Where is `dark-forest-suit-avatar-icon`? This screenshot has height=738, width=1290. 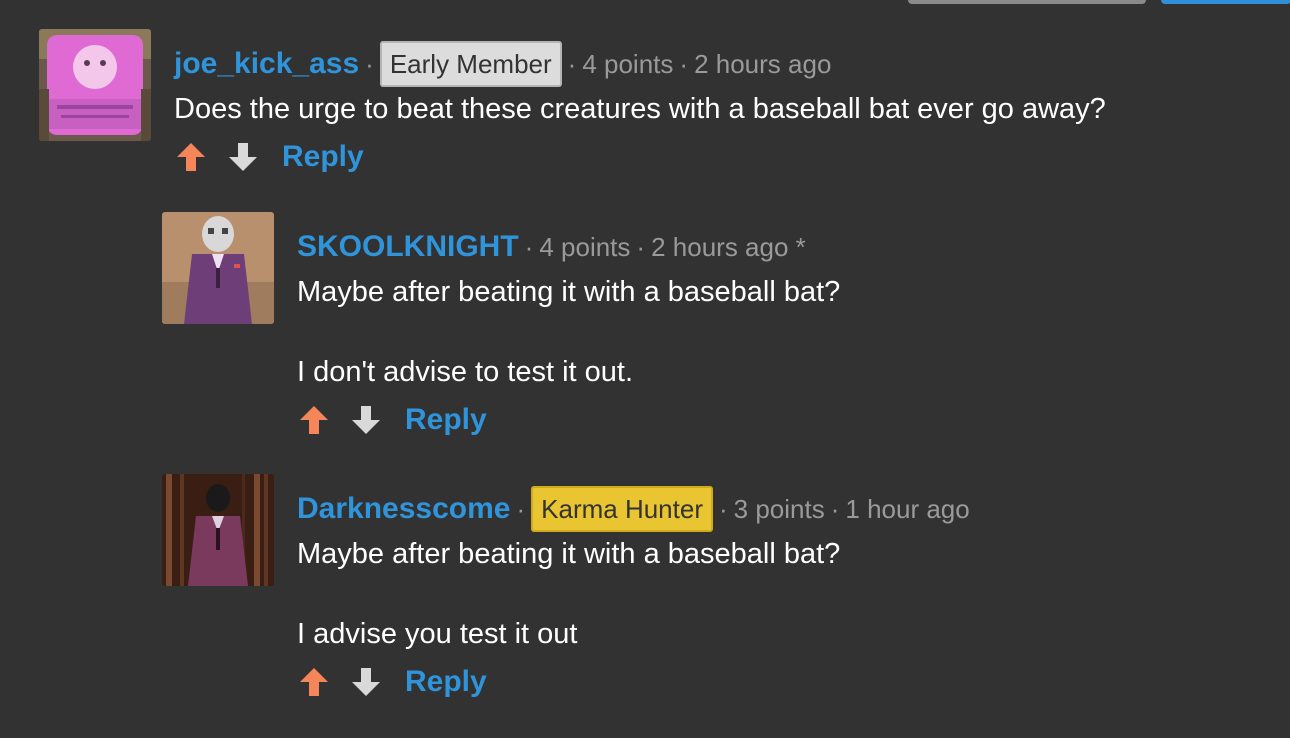
dark-forest-suit-avatar-icon is located at coordinates (218, 530).